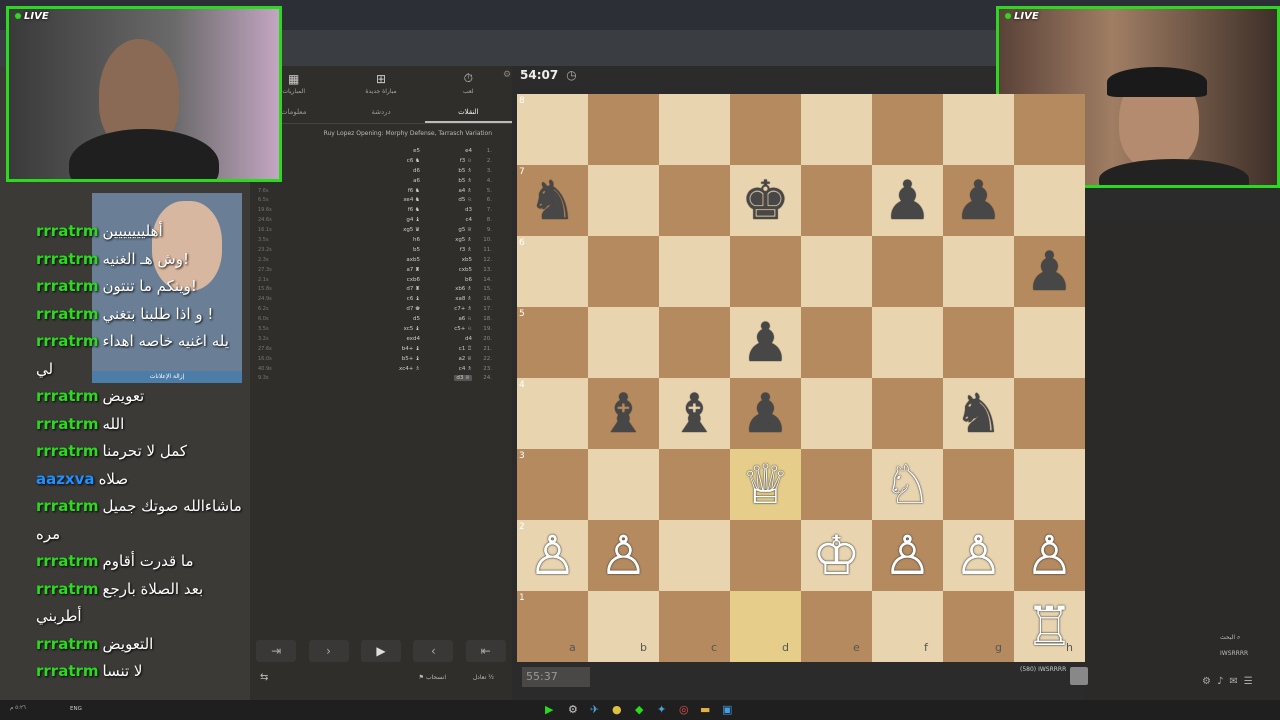 This screenshot has height=720, width=1280. What do you see at coordinates (552, 626) in the screenshot?
I see `board-square: 1a` at bounding box center [552, 626].